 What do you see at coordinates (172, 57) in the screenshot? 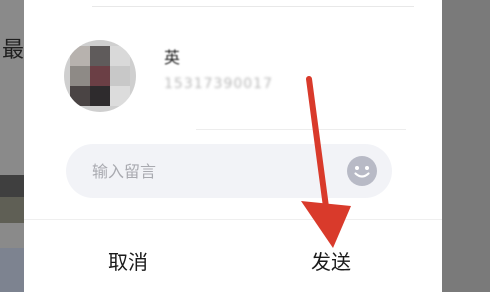
I see `recipient-name: 英` at bounding box center [172, 57].